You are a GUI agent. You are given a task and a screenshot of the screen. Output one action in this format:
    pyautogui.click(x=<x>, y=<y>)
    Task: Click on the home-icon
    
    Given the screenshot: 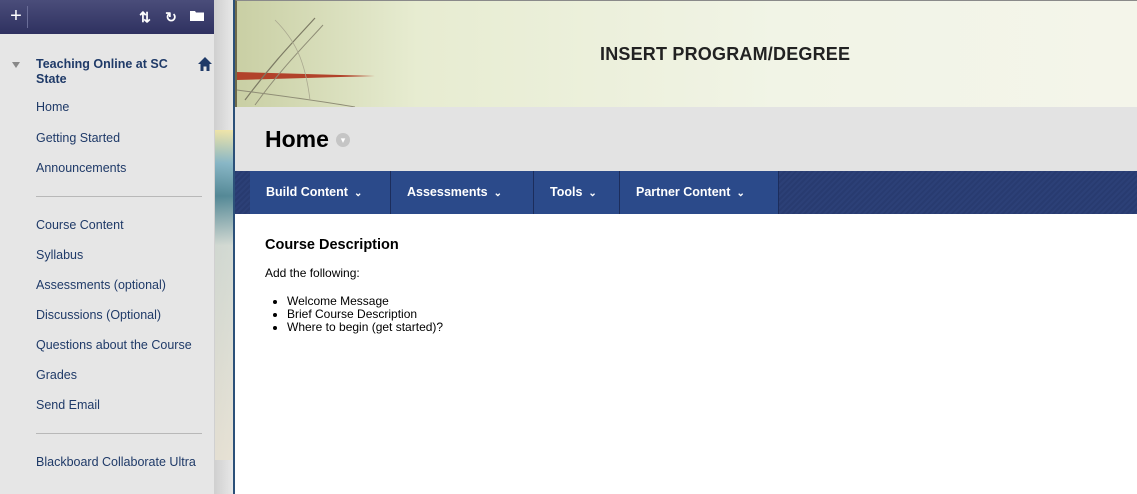 What is the action you would take?
    pyautogui.click(x=205, y=64)
    